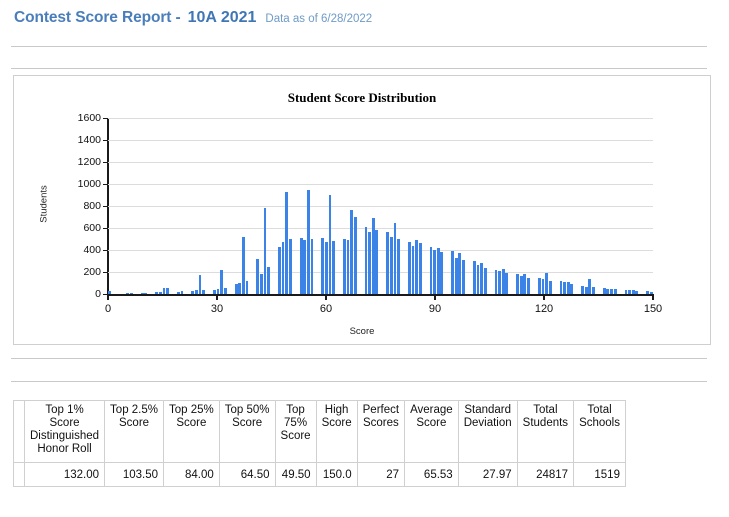 Image resolution: width=729 pixels, height=517 pixels. Describe the element at coordinates (296, 423) in the screenshot. I see `table-header-line: 75%` at that location.